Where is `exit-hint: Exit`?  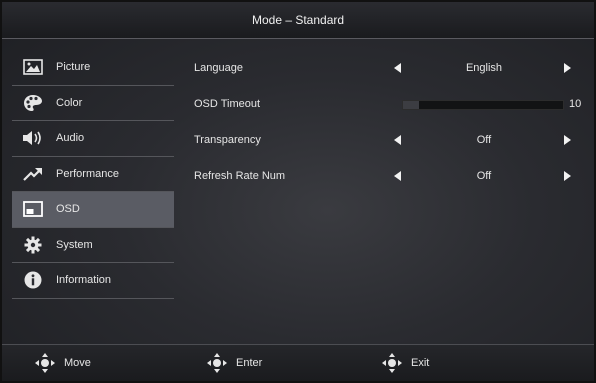
exit-hint: Exit is located at coordinates (405, 363).